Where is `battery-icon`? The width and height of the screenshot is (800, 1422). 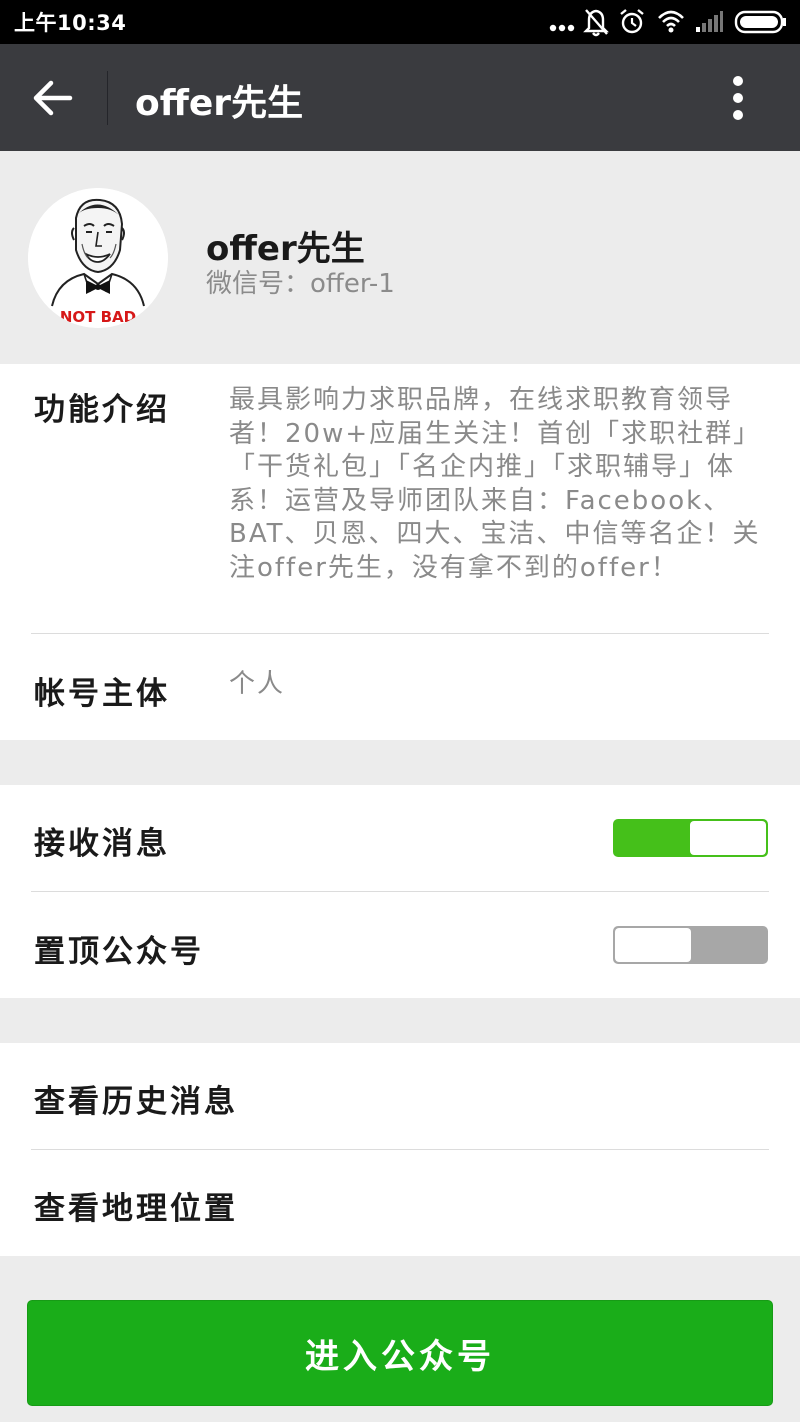
battery-icon is located at coordinates (761, 22).